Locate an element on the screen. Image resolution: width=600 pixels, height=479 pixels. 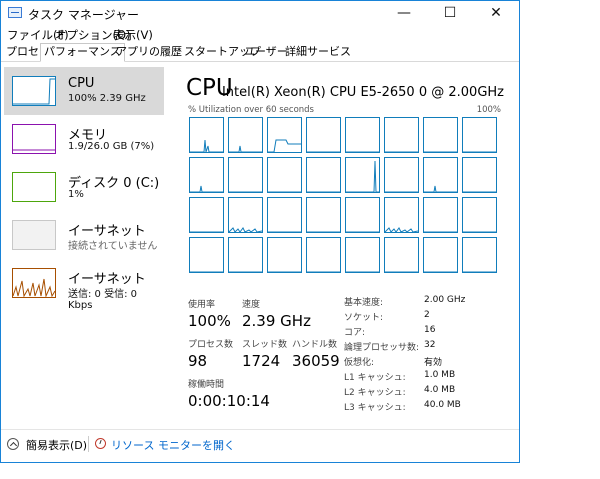
info-value: 40.0 MB is located at coordinates (442, 405).